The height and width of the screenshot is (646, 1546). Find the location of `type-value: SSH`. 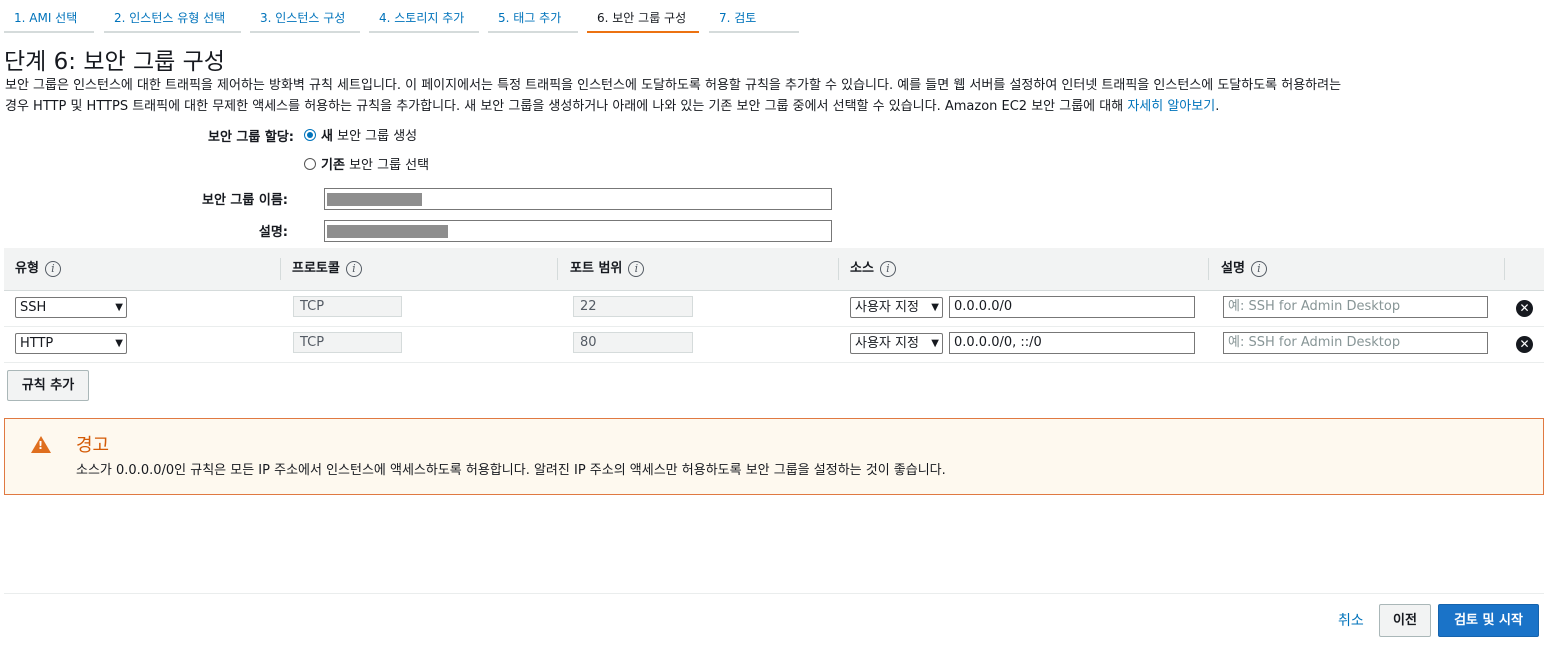

type-value: SSH is located at coordinates (33, 307).